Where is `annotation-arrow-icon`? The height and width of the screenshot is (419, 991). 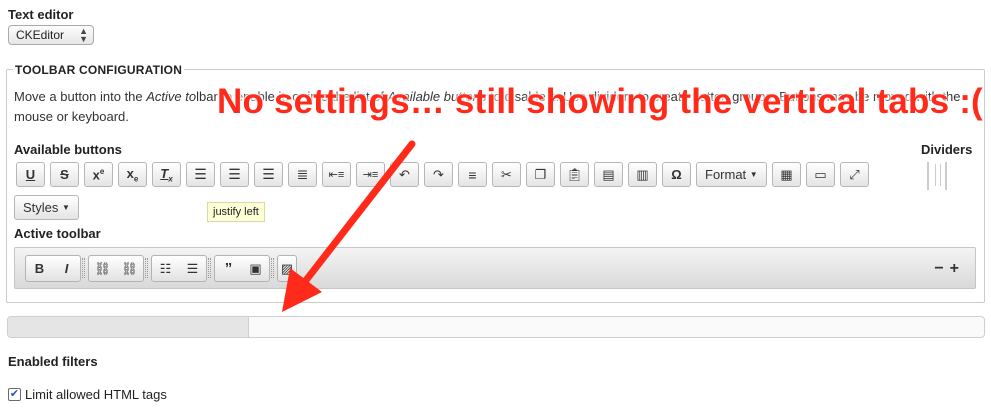
annotation-arrow-icon is located at coordinates (349, 226).